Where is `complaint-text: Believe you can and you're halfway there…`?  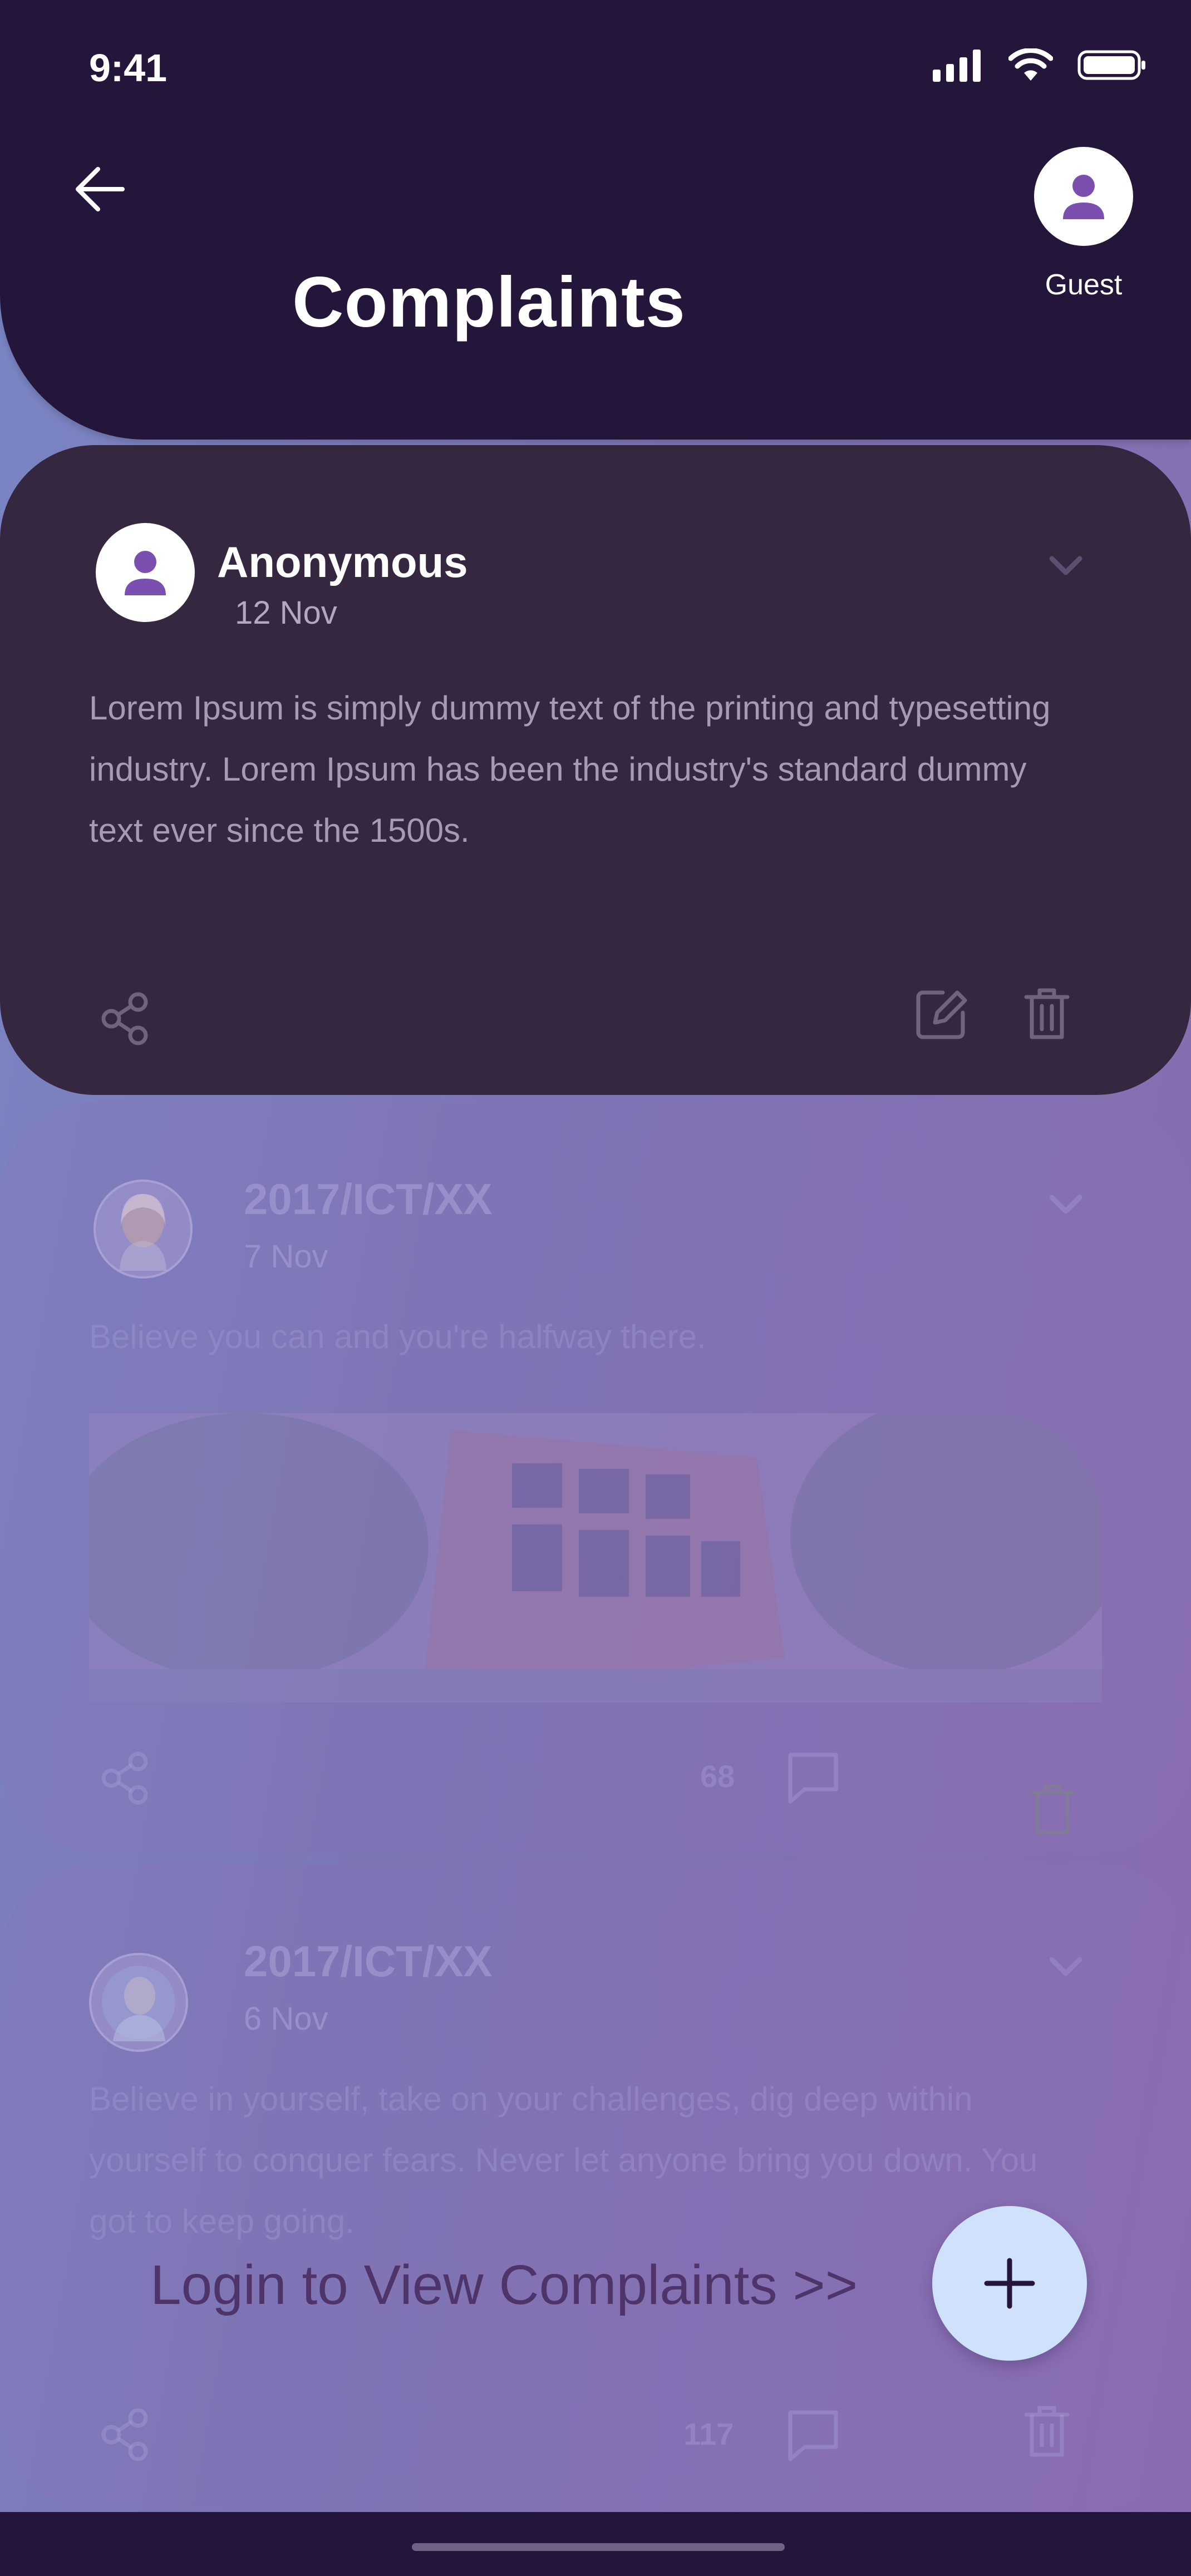
complaint-text: Believe you can and you're halfway there… is located at coordinates (397, 1337).